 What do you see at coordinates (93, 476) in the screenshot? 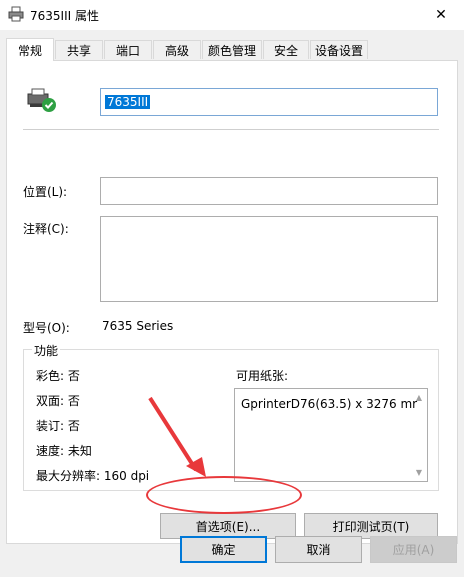
I see `feature-max-resolution: 最大分辨率: 160 dpi` at bounding box center [93, 476].